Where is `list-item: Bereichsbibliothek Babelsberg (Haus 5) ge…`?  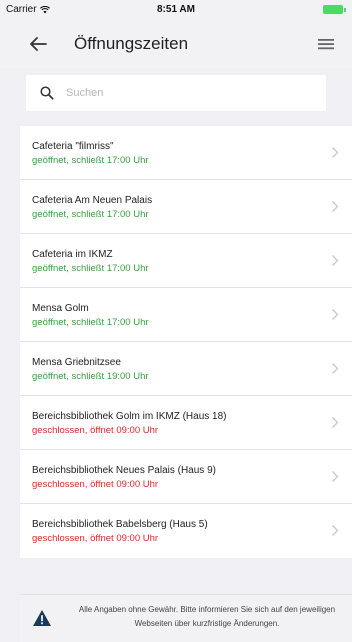 list-item: Bereichsbibliothek Babelsberg (Haus 5) ge… is located at coordinates (186, 531).